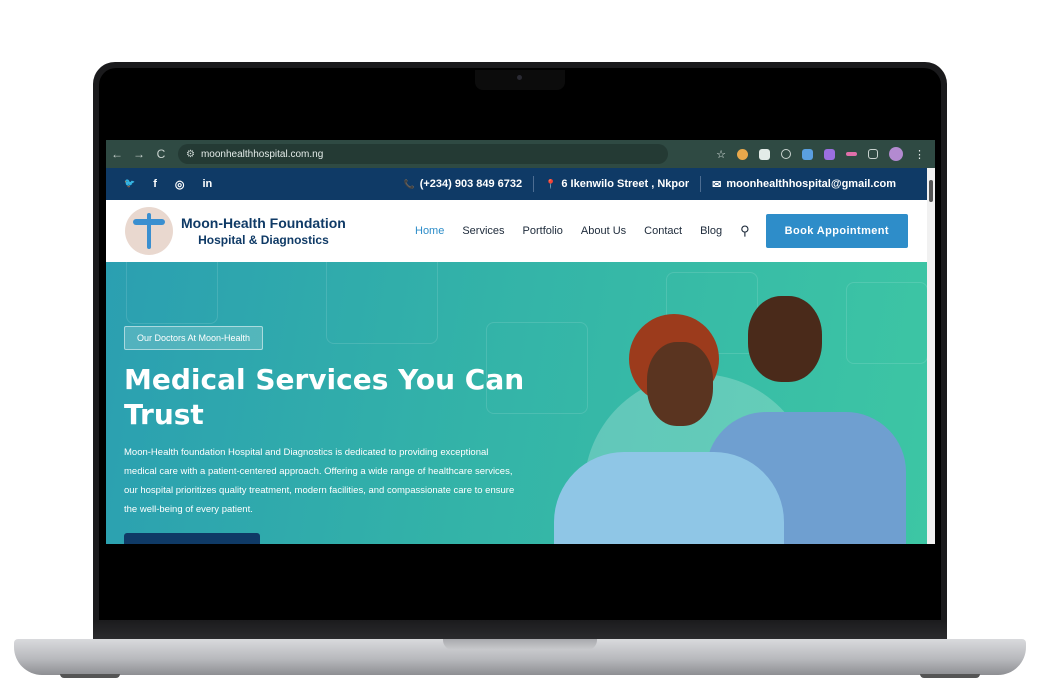 This screenshot has height=685, width=1040. I want to click on email-item: ✉ moonhealthhospital@gmail.com, so click(804, 184).